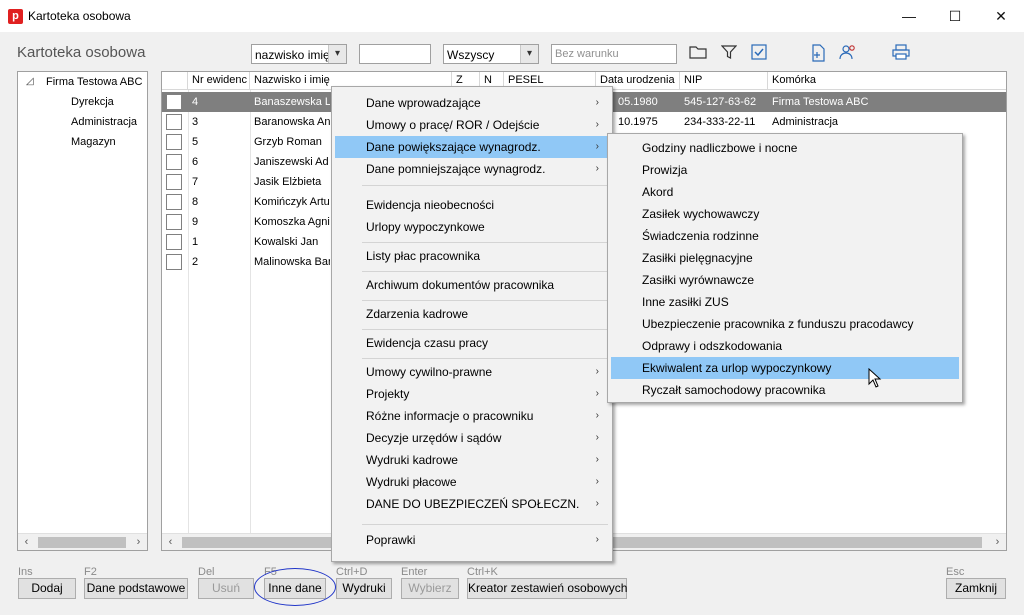 The image size is (1024, 615). What do you see at coordinates (414, 572) in the screenshot?
I see `shortcut-label: Enter` at bounding box center [414, 572].